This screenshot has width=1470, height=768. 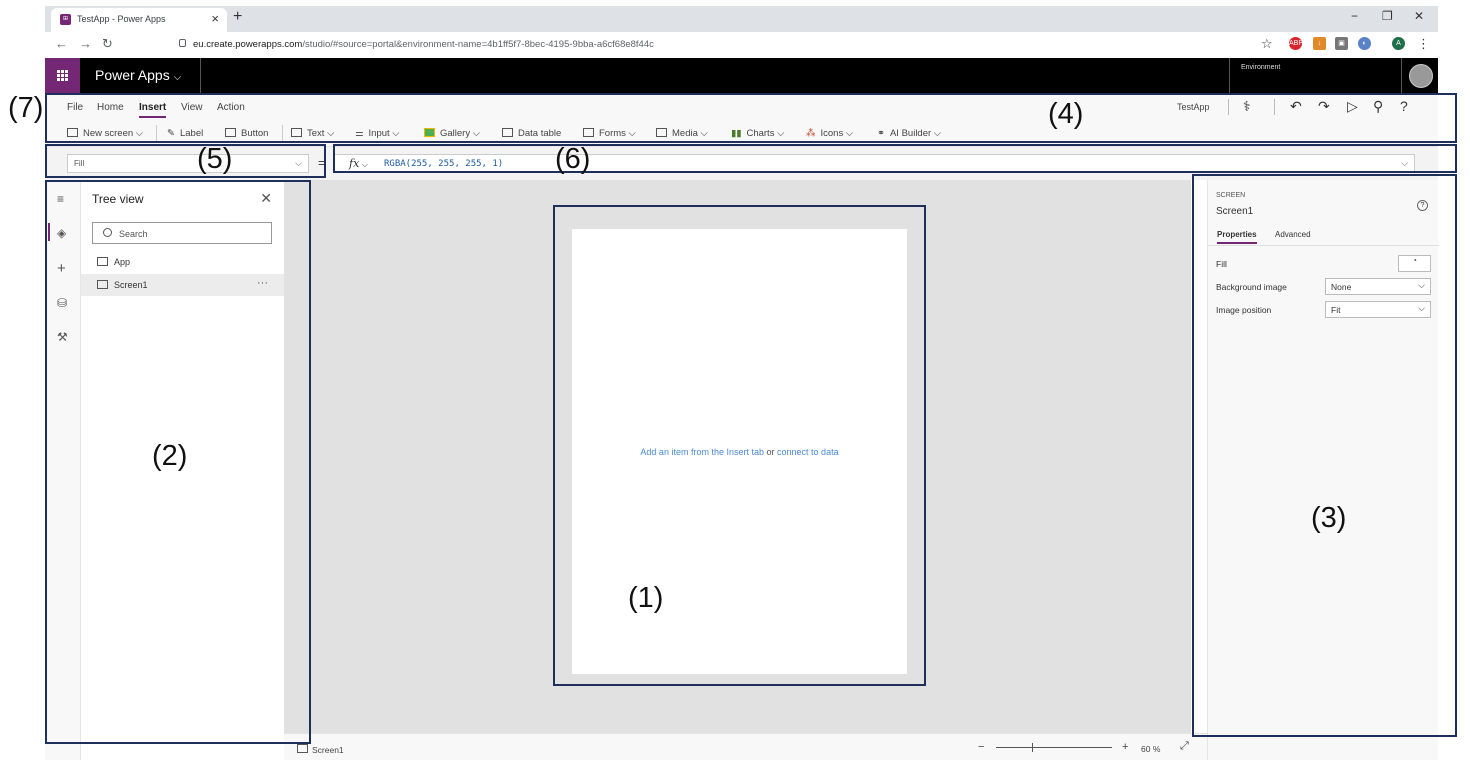 I want to click on browser-menu-icon: ⋮, so click(x=1423, y=44).